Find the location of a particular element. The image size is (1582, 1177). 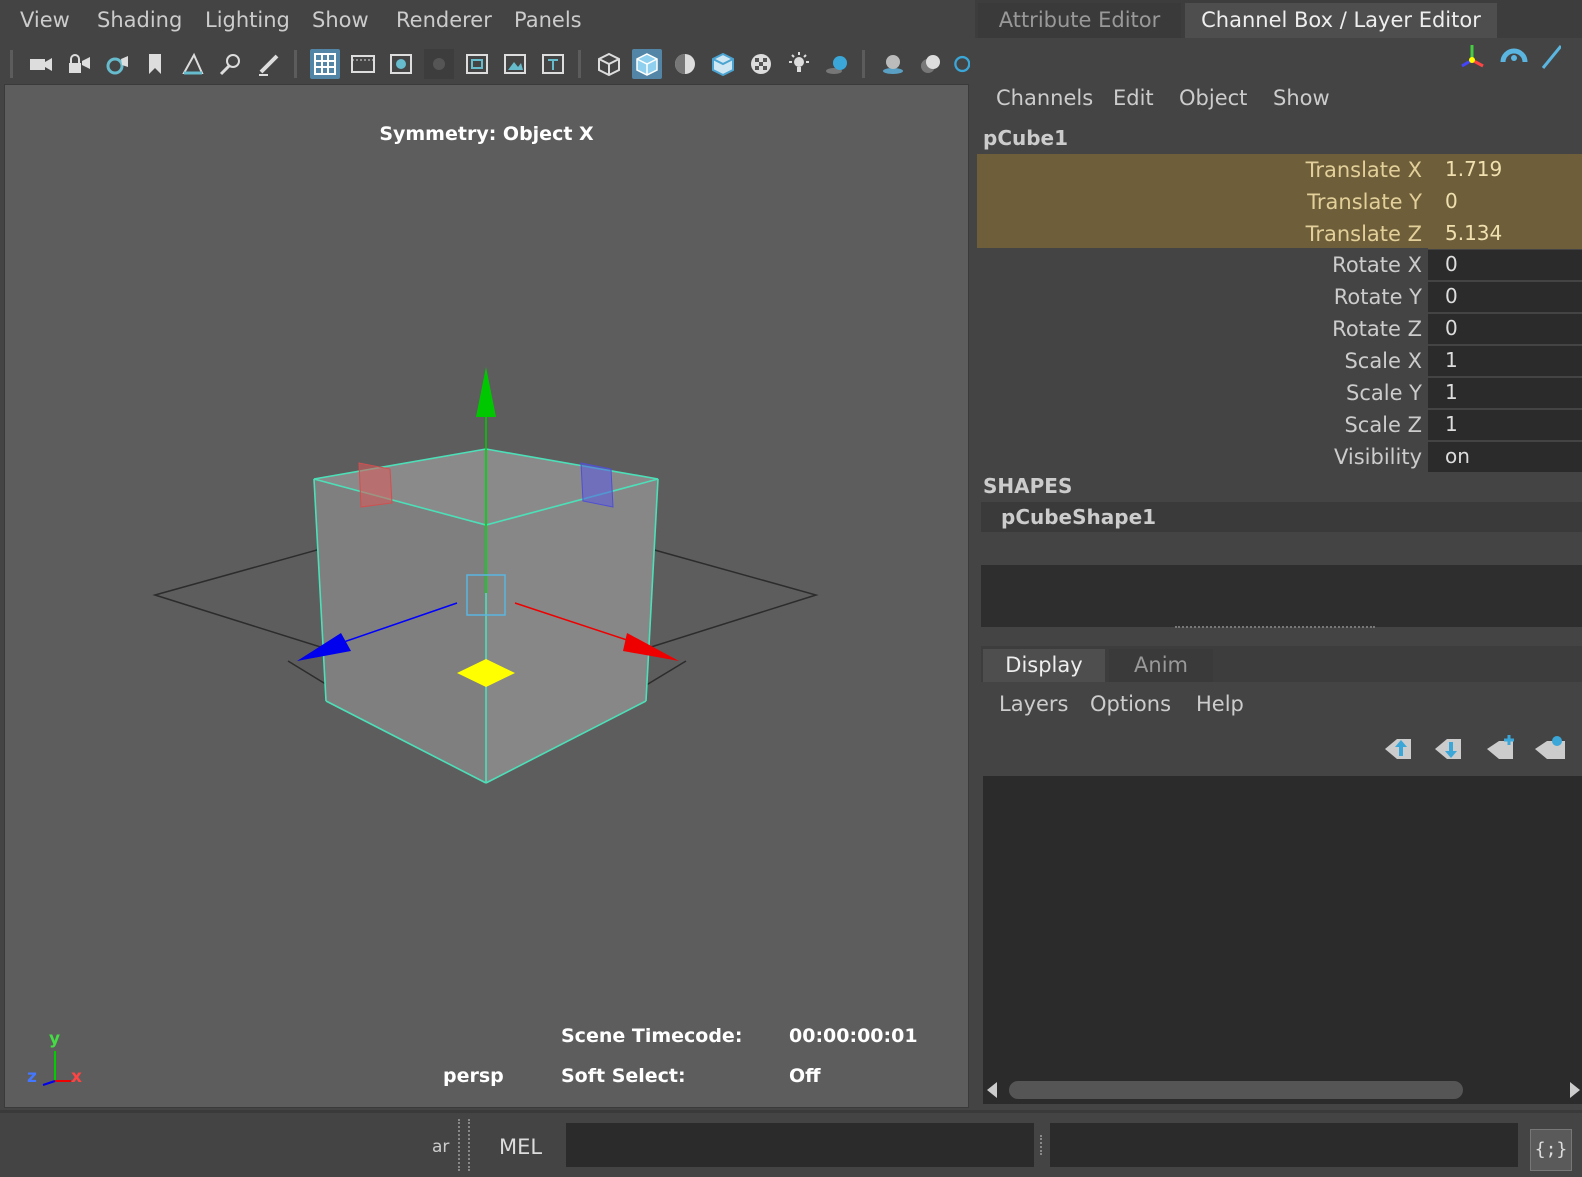

channel-label: Translate Y is located at coordinates (1364, 202).